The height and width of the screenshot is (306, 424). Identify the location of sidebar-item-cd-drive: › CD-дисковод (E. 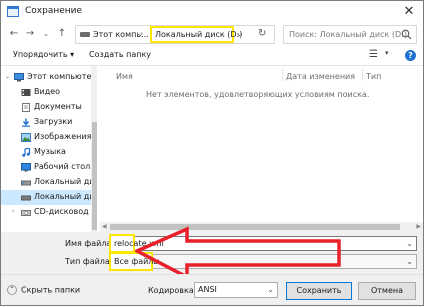
(49, 212).